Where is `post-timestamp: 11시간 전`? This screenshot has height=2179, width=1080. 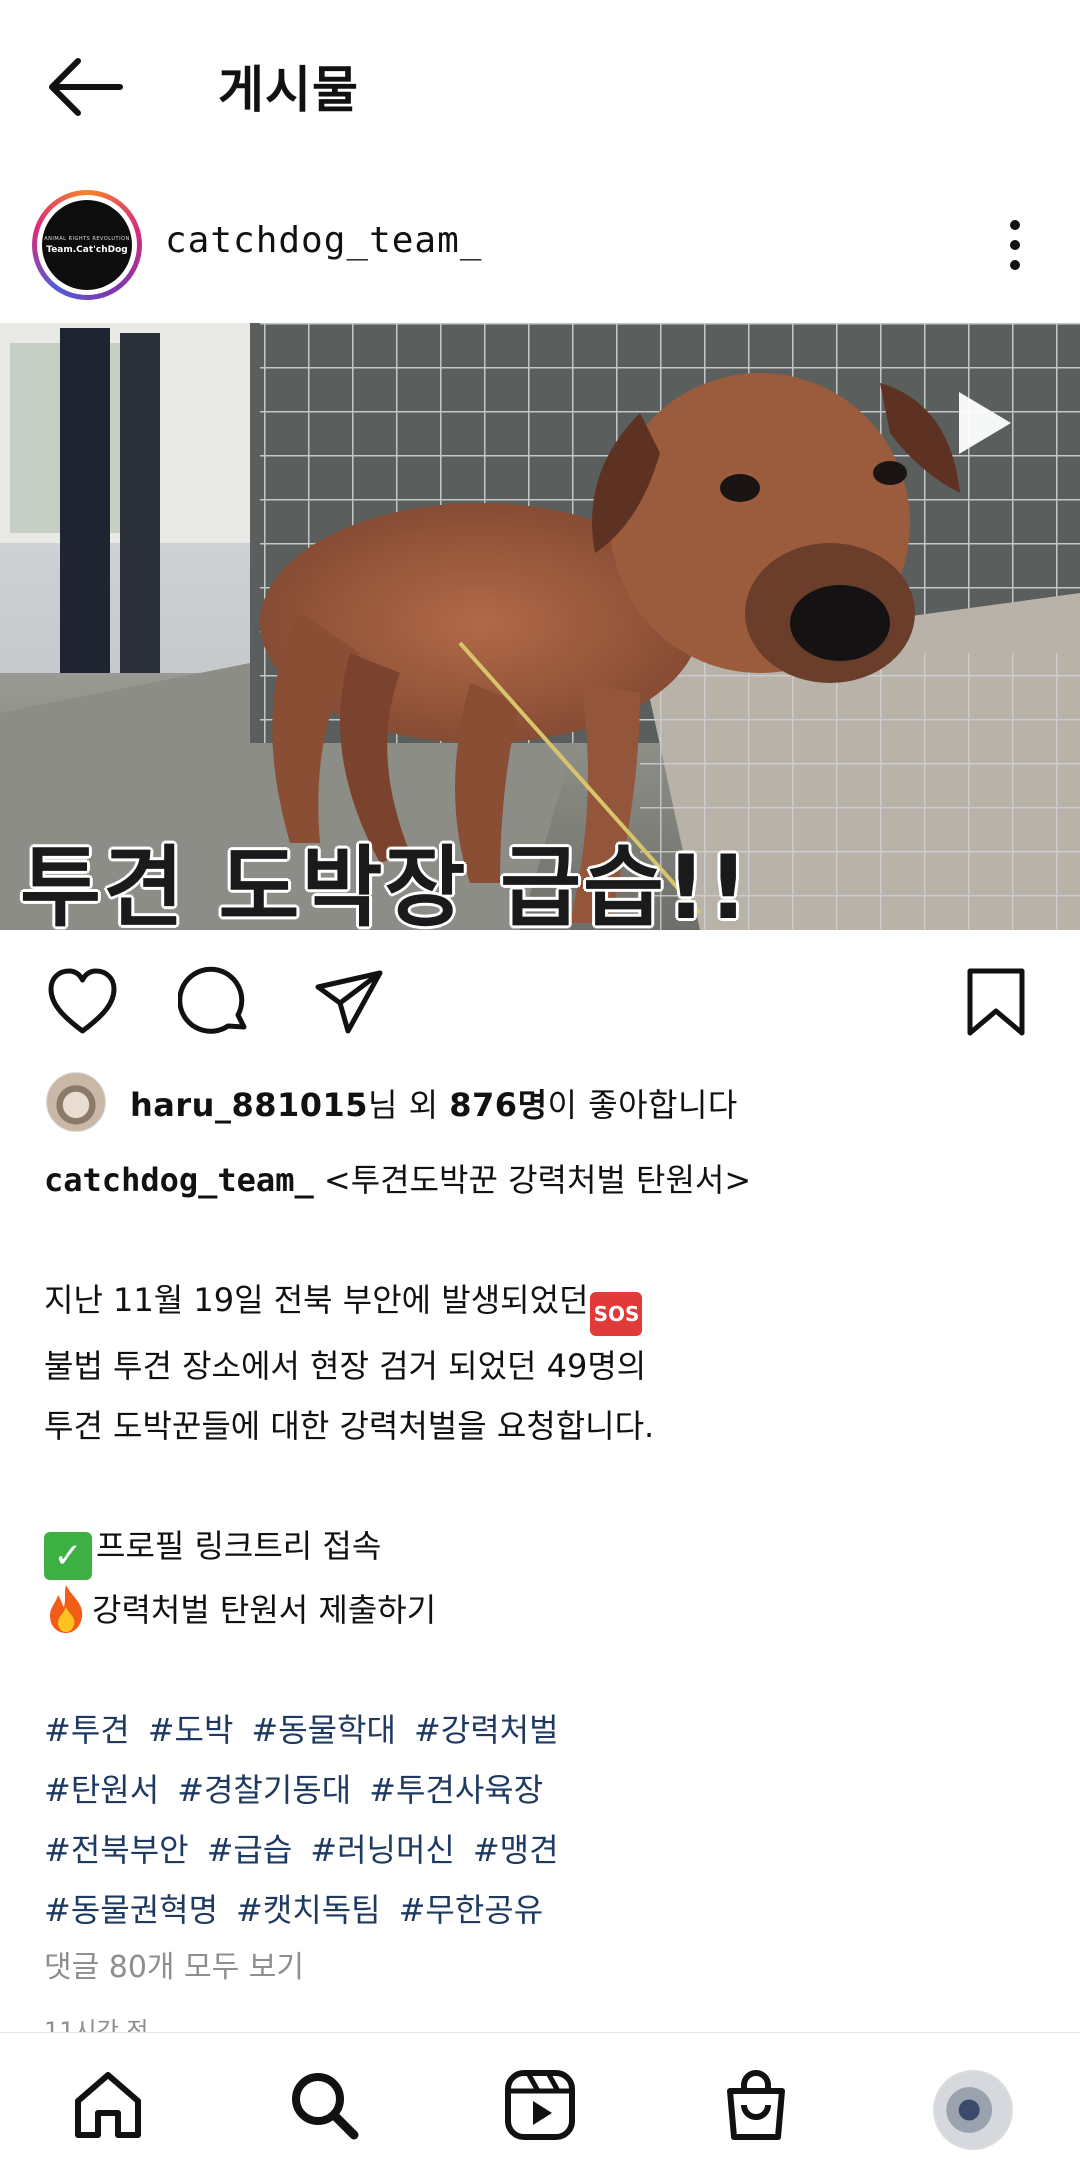 post-timestamp: 11시간 전 is located at coordinates (96, 2025).